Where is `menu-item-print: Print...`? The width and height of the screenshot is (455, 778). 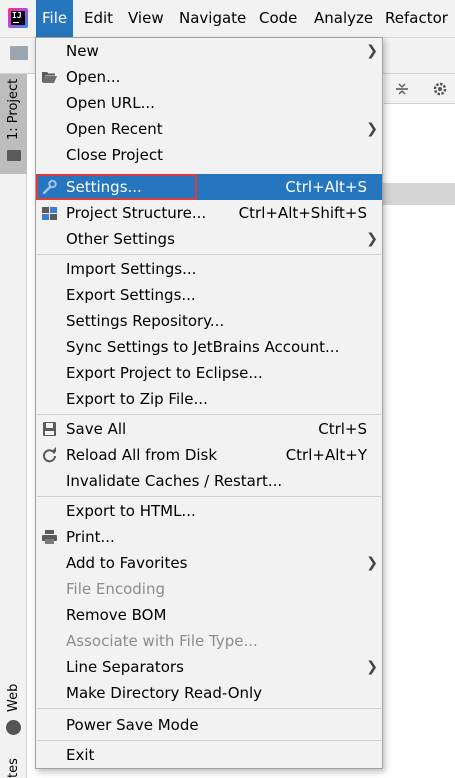
menu-item-print: Print... is located at coordinates (209, 537).